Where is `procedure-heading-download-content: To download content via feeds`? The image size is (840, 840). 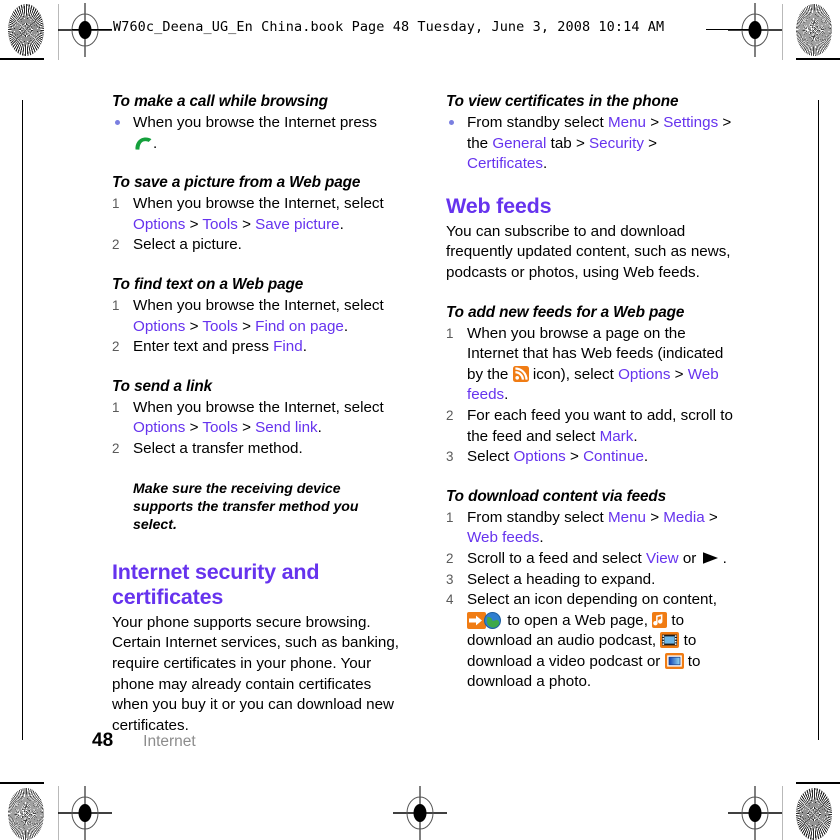 procedure-heading-download-content: To download content via feeds is located at coordinates (556, 496).